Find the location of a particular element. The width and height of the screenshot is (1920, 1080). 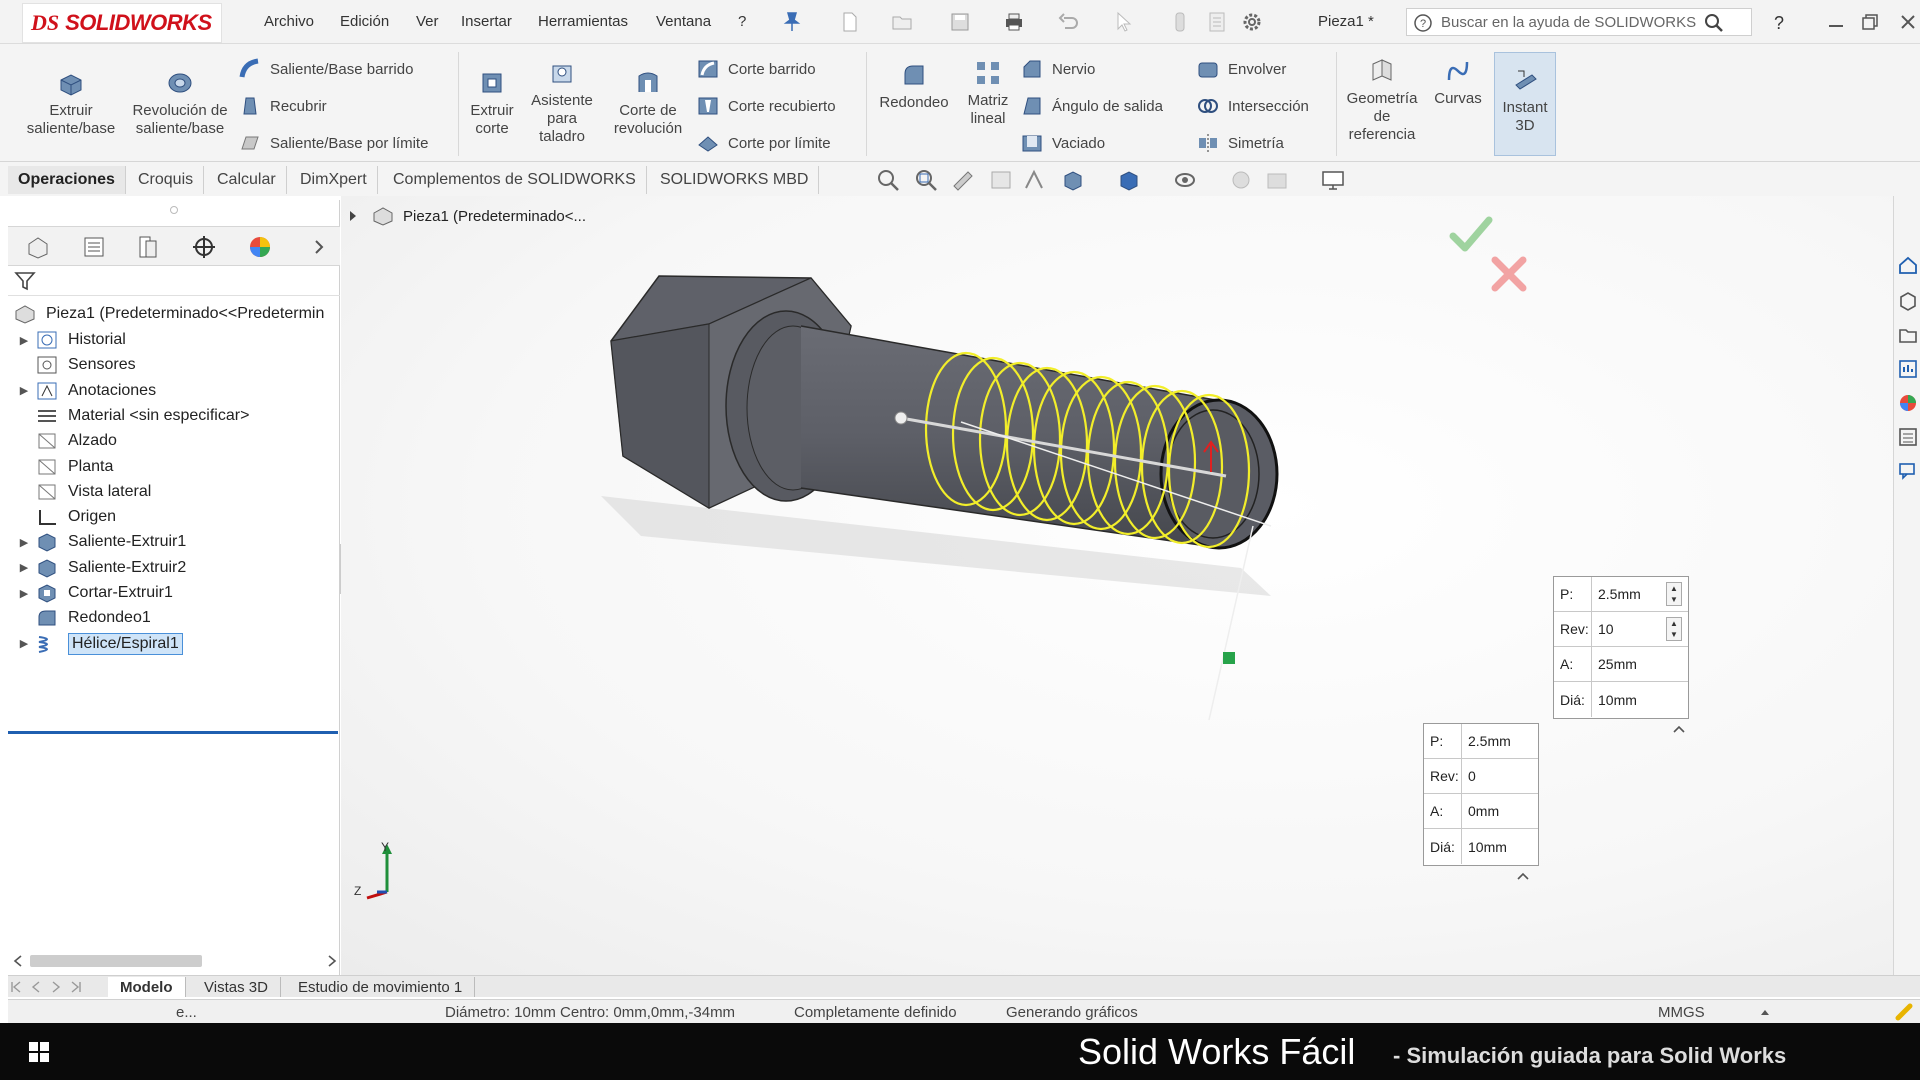

tree-filter-row is located at coordinates (174, 281).